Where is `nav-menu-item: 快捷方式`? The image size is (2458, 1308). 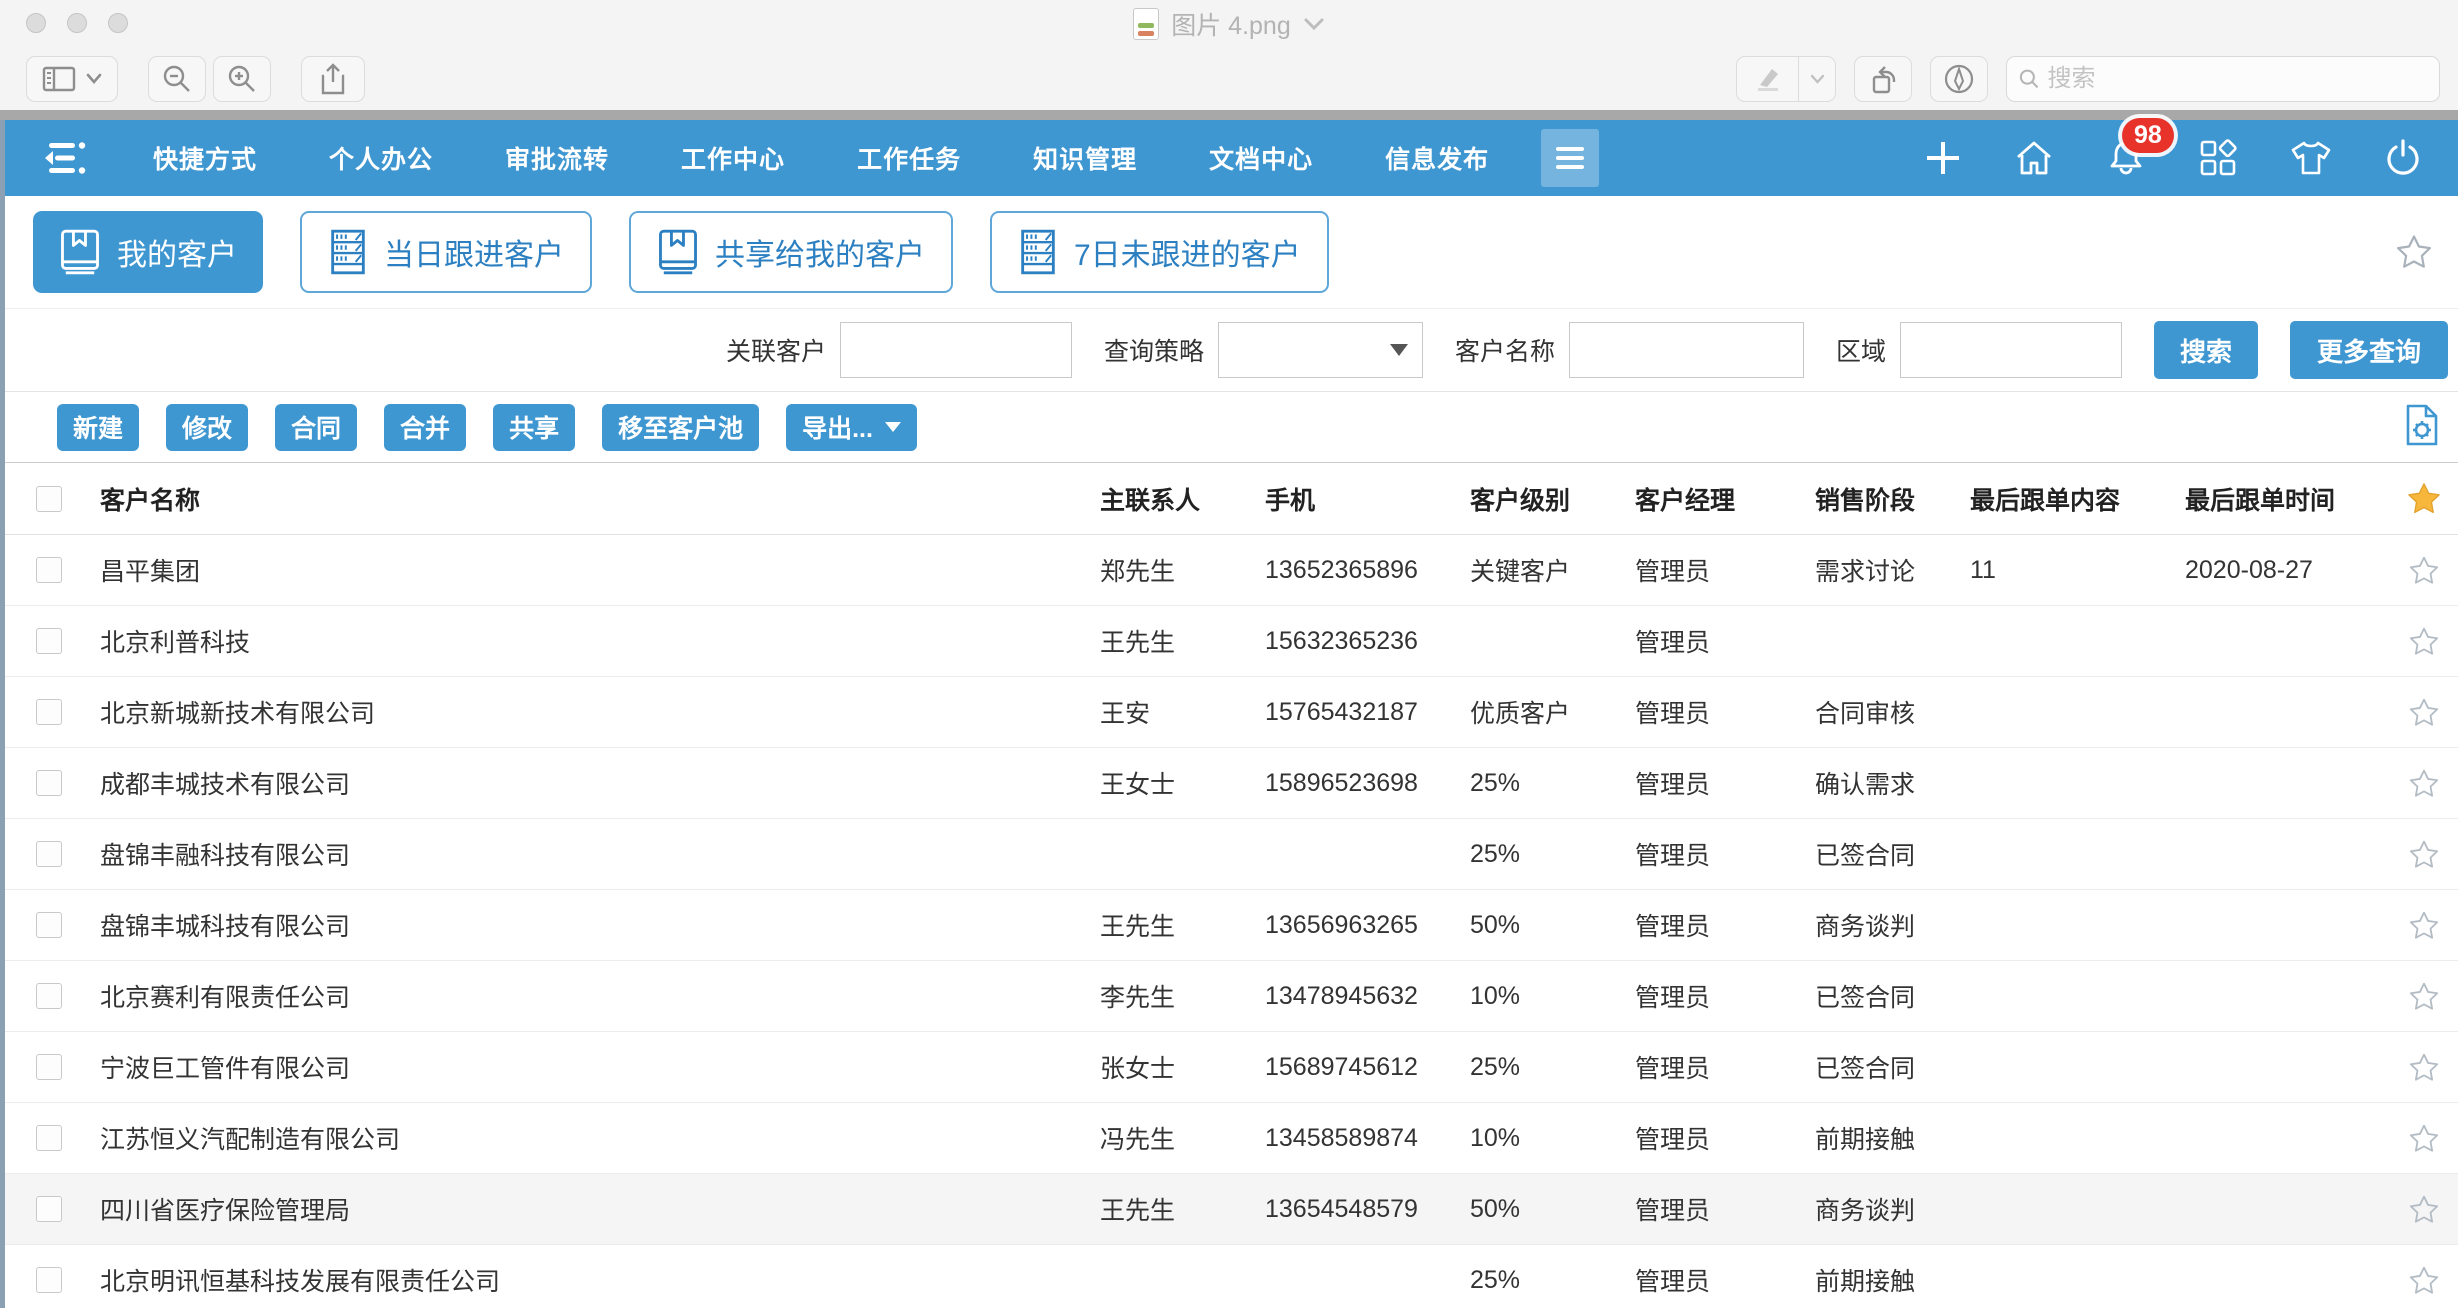
nav-menu-item: 快捷方式 is located at coordinates (205, 158).